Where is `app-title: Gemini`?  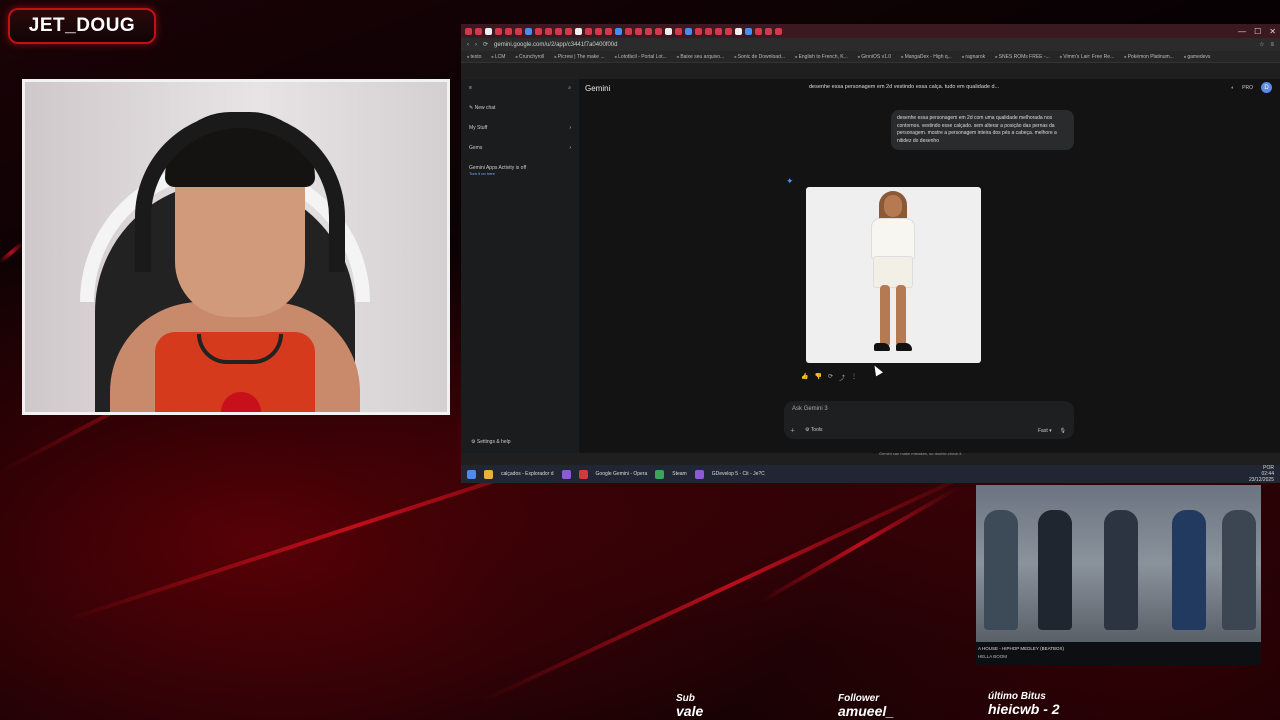
app-title: Gemini is located at coordinates (598, 88).